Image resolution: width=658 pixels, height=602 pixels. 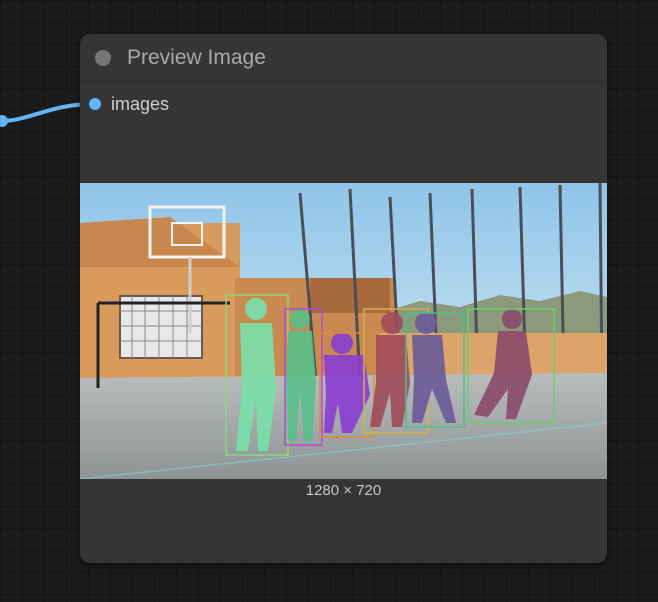 I want to click on node-title: Preview Image, so click(x=196, y=57).